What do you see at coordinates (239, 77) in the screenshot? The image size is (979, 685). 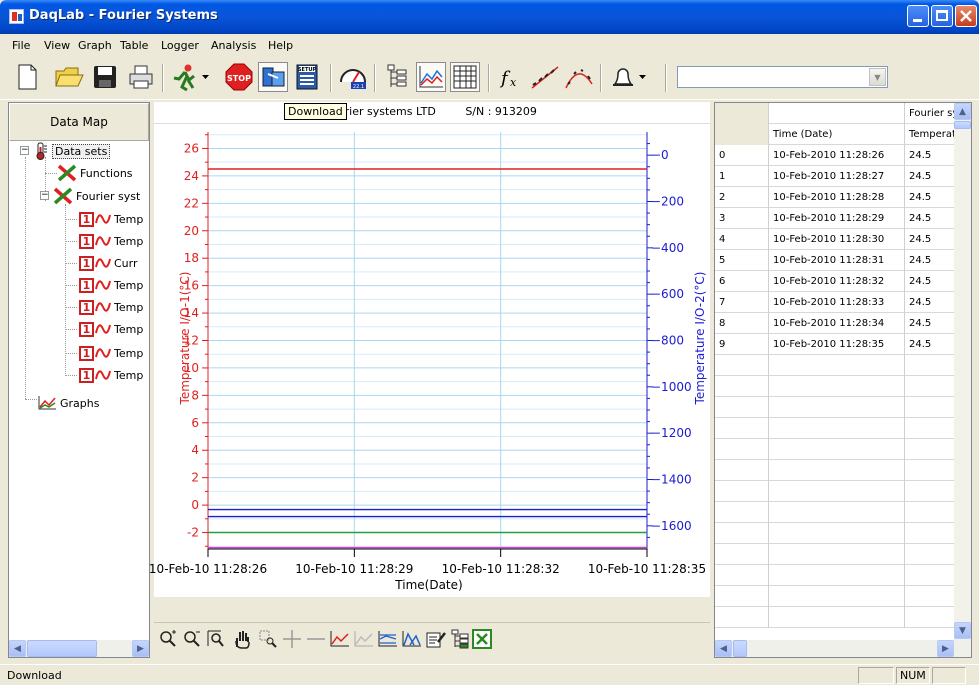 I see `stop-button: STOP` at bounding box center [239, 77].